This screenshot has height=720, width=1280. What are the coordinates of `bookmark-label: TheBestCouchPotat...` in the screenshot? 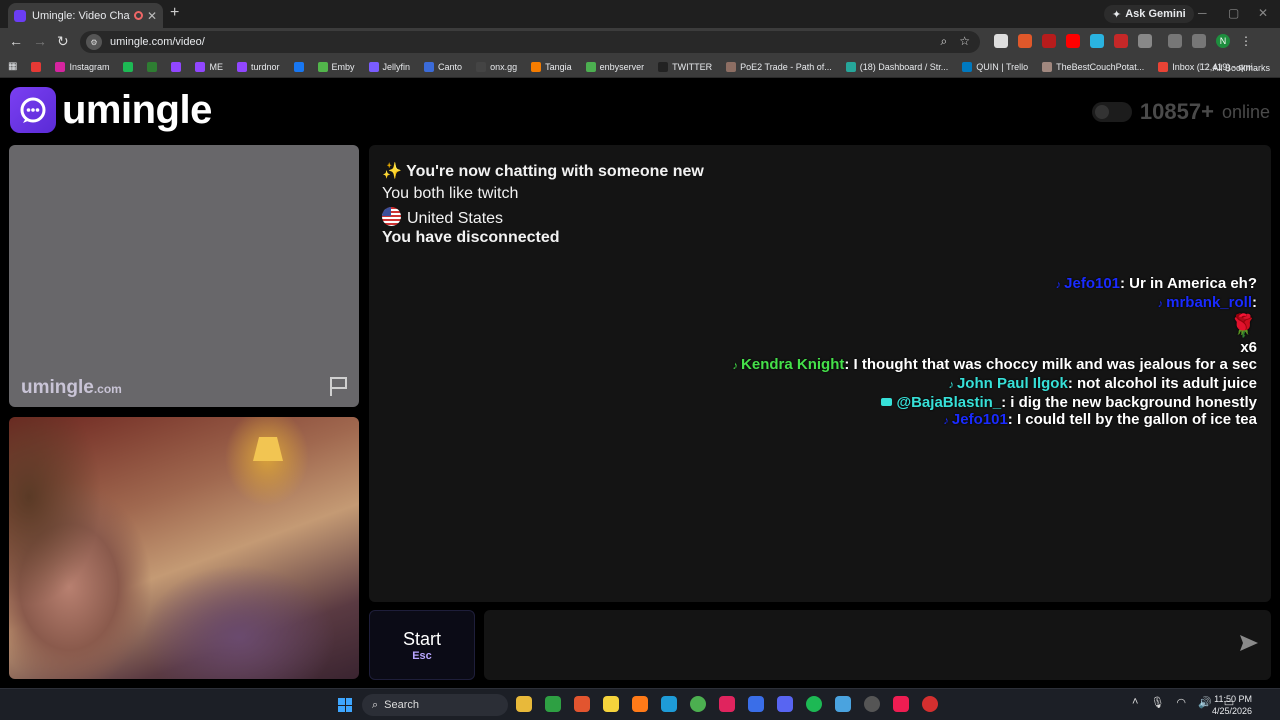 It's located at (1100, 66).